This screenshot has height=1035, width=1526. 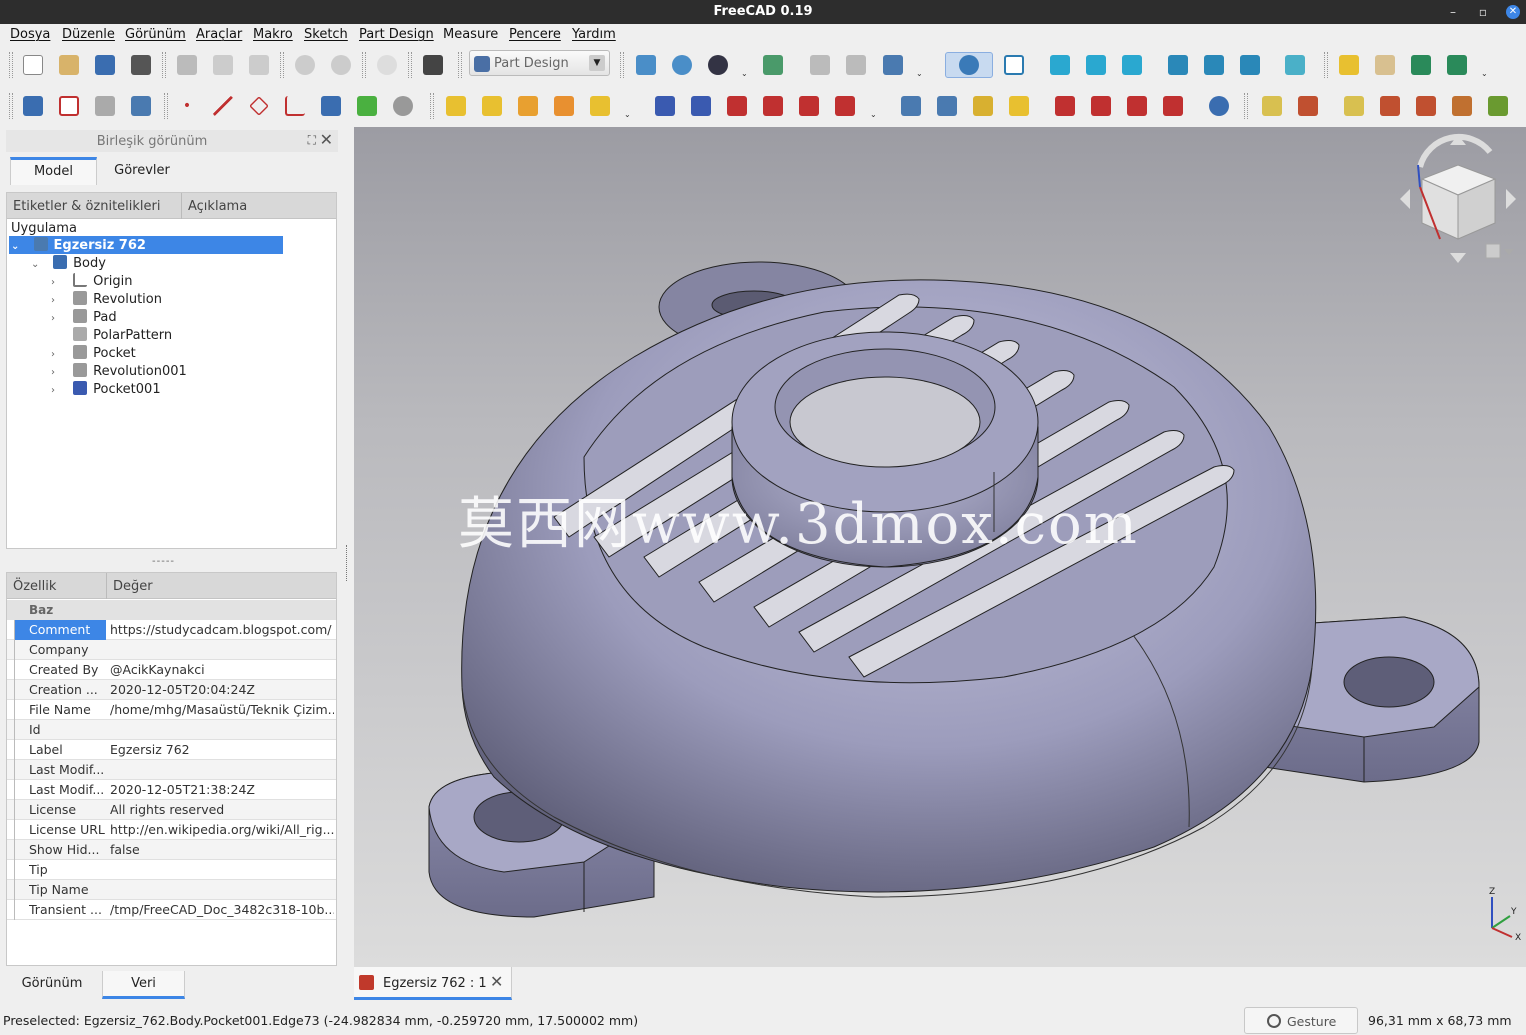 What do you see at coordinates (646, 65) in the screenshot?
I see `fit-all-icon` at bounding box center [646, 65].